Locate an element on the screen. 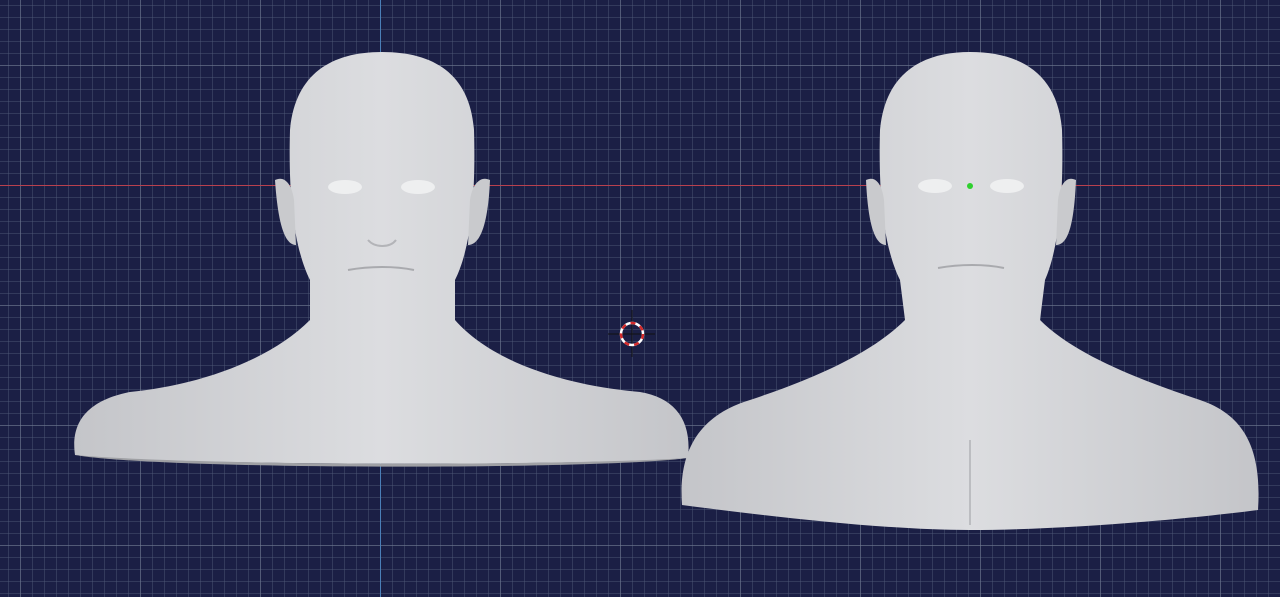 This screenshot has height=597, width=1280. 3d-cursor-icon is located at coordinates (631, 333).